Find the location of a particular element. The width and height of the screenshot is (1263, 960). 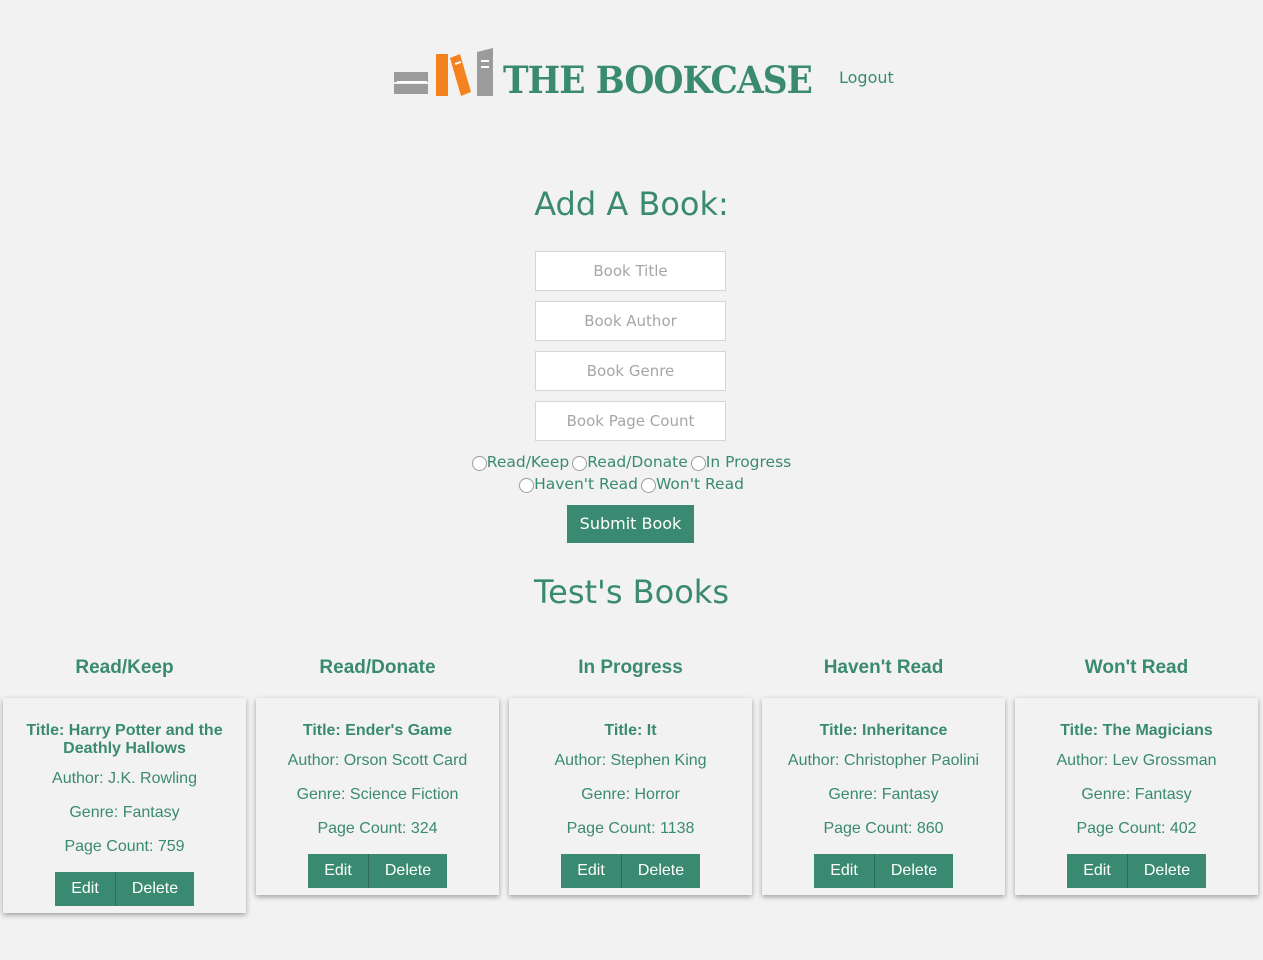

book-title: Title: It is located at coordinates (630, 730).